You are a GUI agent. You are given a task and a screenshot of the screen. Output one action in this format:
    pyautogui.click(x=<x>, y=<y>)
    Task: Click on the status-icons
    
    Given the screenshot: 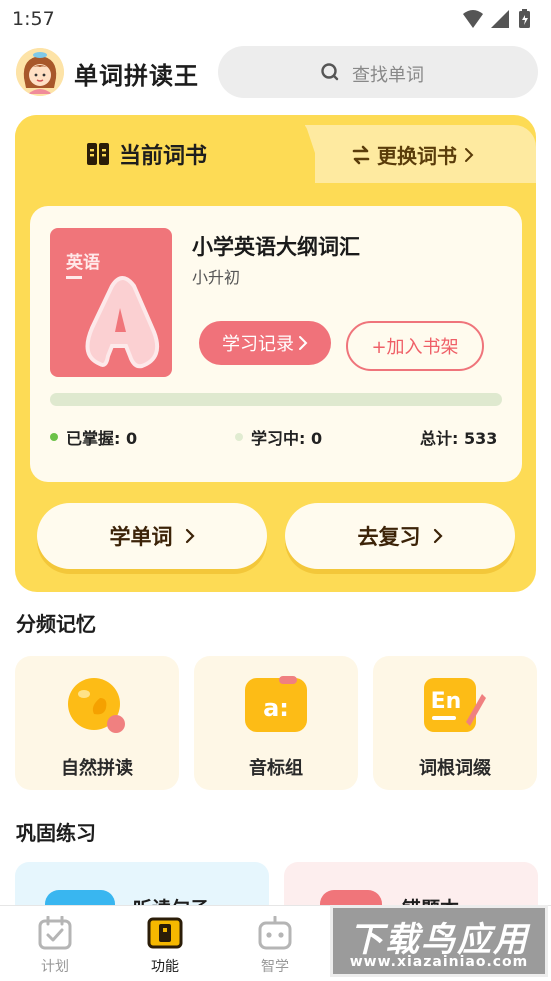 What is the action you would take?
    pyautogui.click(x=496, y=18)
    